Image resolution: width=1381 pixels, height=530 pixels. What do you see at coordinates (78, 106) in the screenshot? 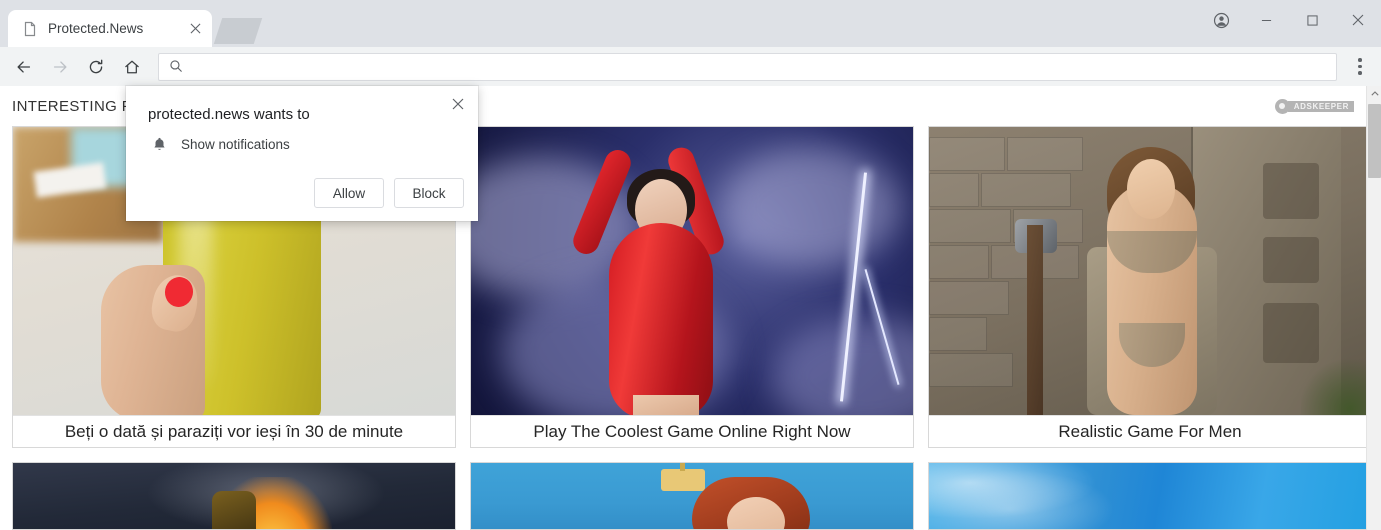
I see `page-title: INTERESTING FO` at bounding box center [78, 106].